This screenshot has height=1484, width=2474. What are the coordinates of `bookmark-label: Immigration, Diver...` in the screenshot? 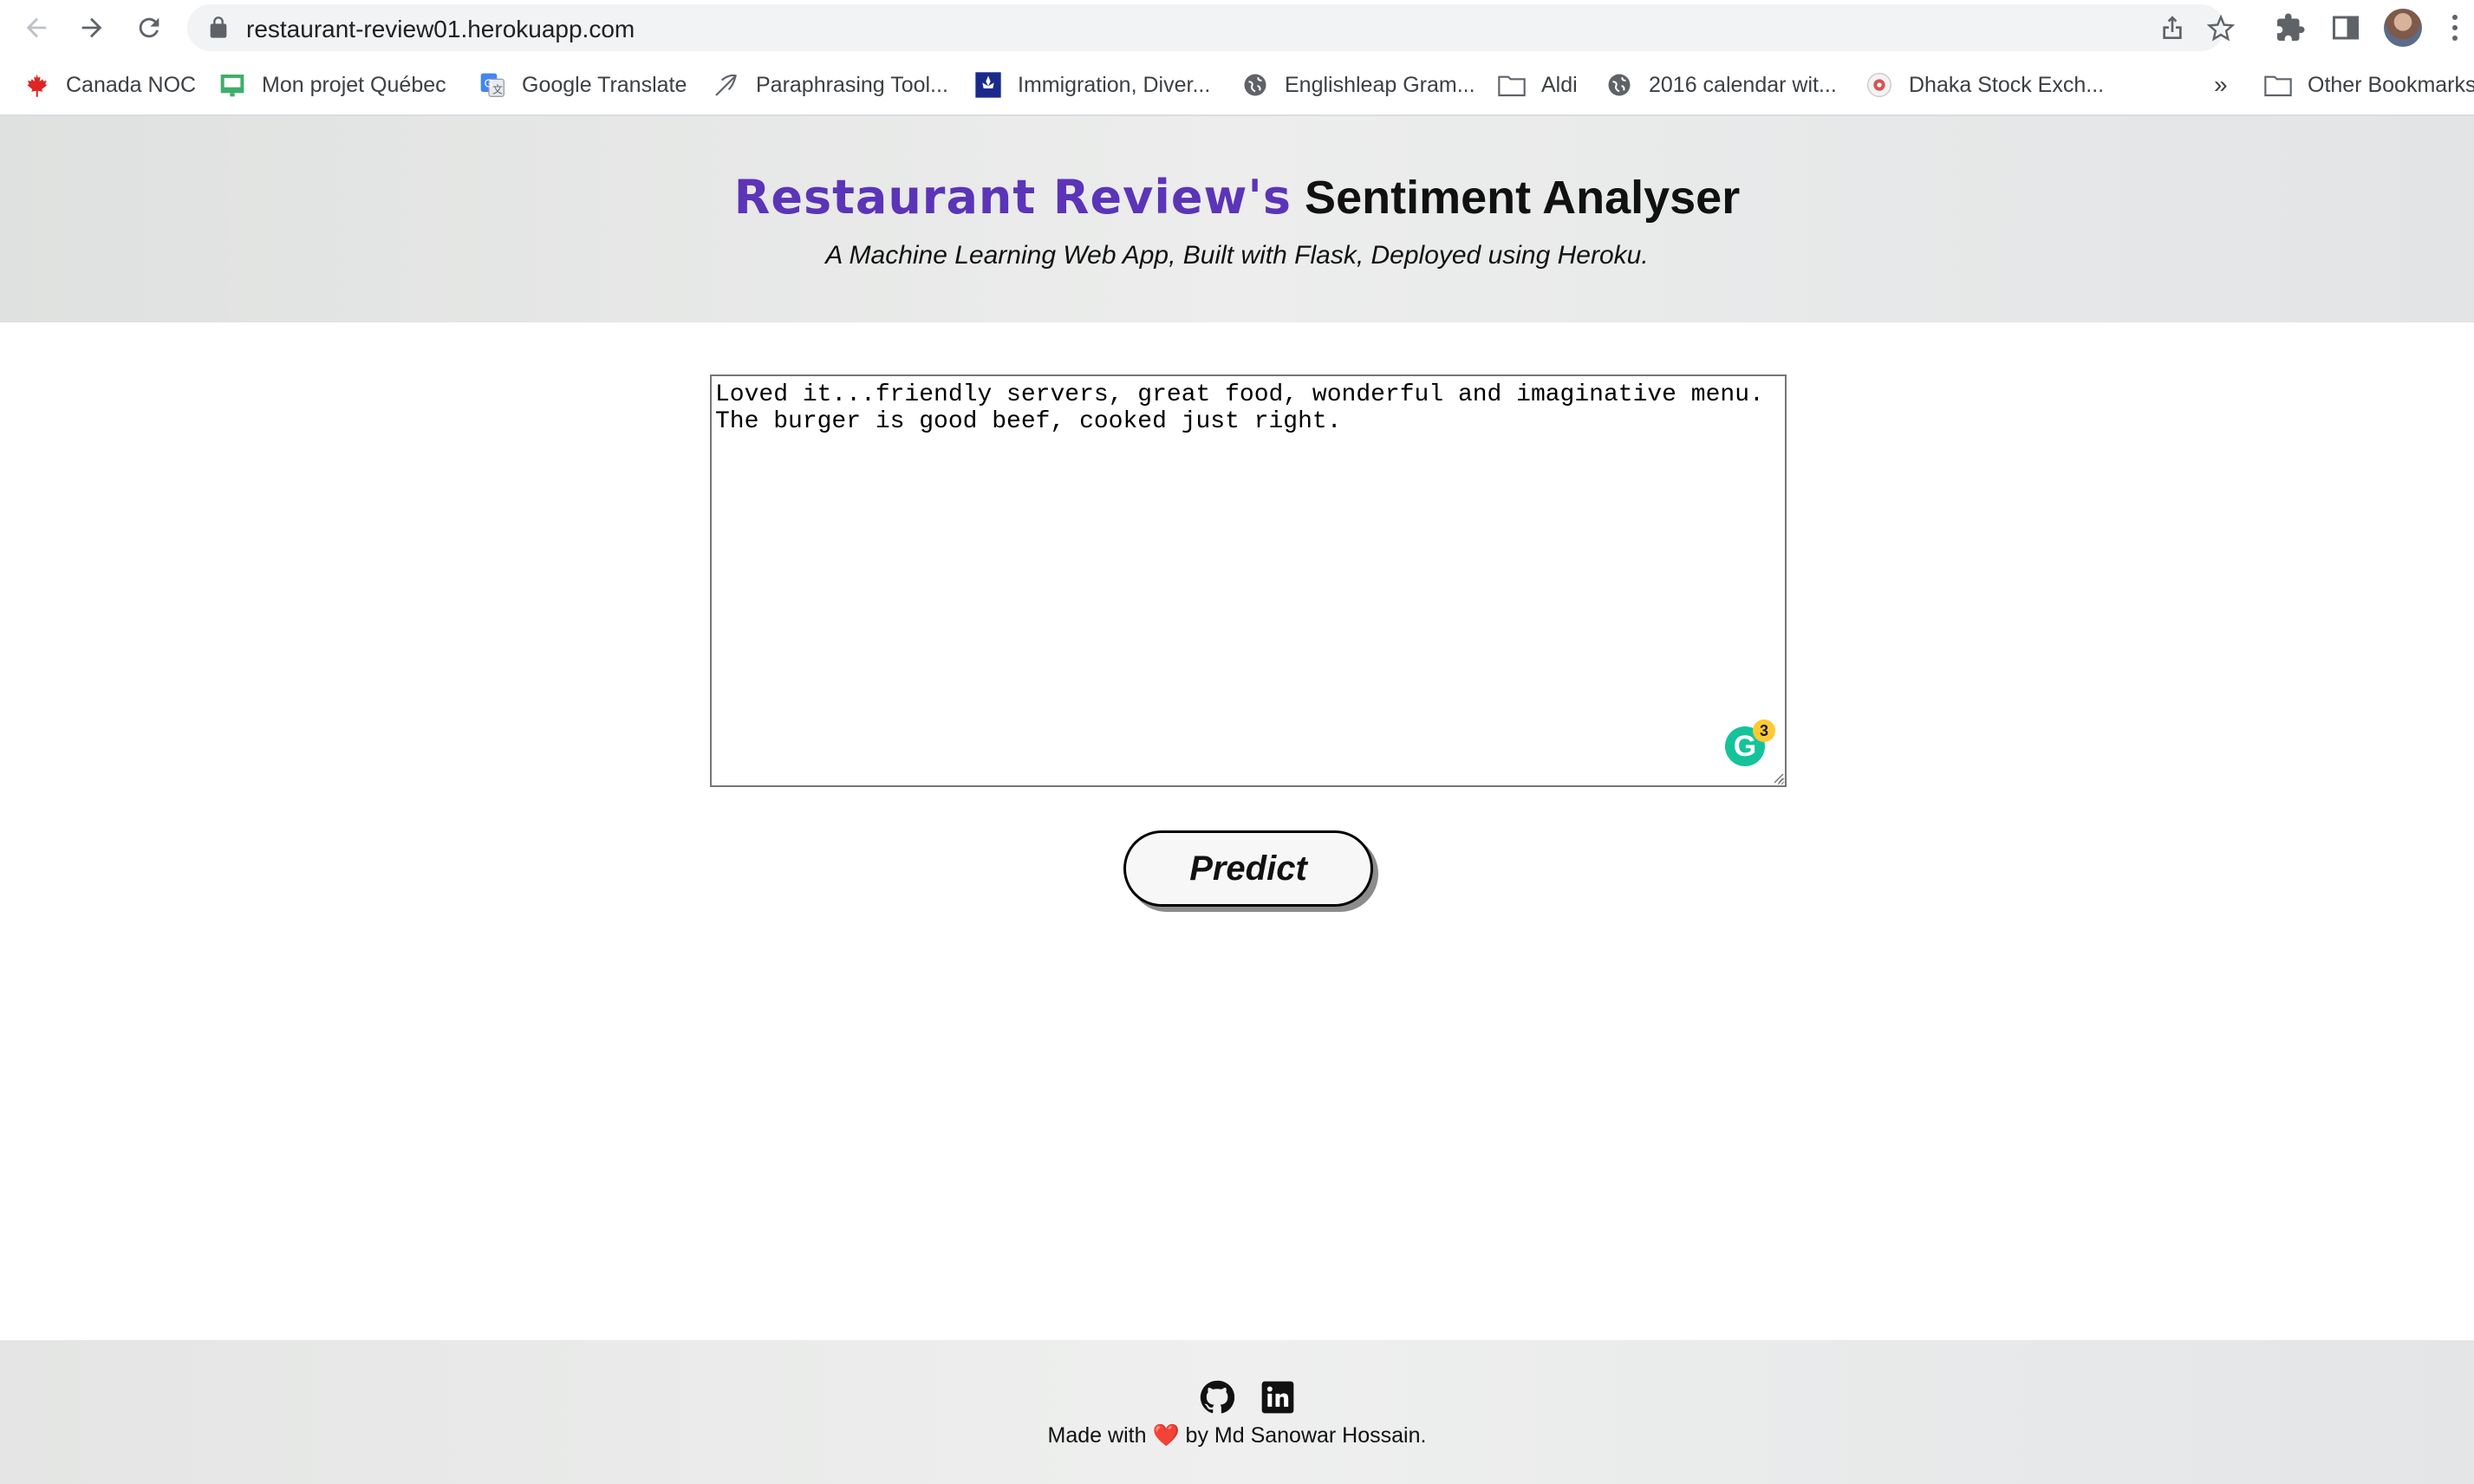 It's located at (1114, 84).